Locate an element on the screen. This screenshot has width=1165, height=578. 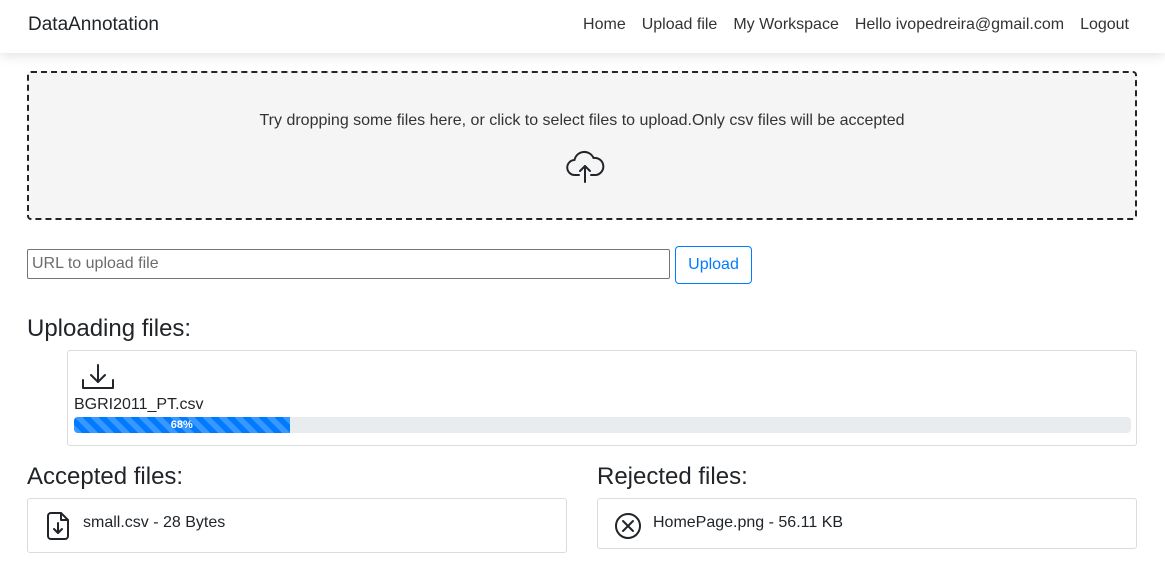
nav-my-workspace-link: My Workspace is located at coordinates (786, 25).